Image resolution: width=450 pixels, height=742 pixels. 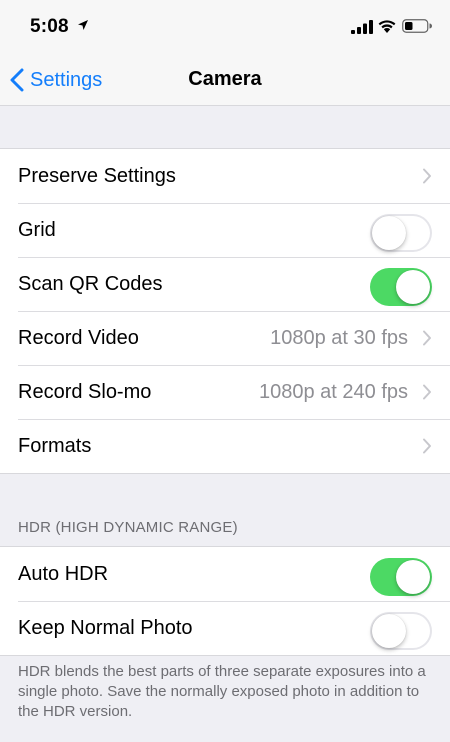 I want to click on row-label: Preserve Settings, so click(x=97, y=175).